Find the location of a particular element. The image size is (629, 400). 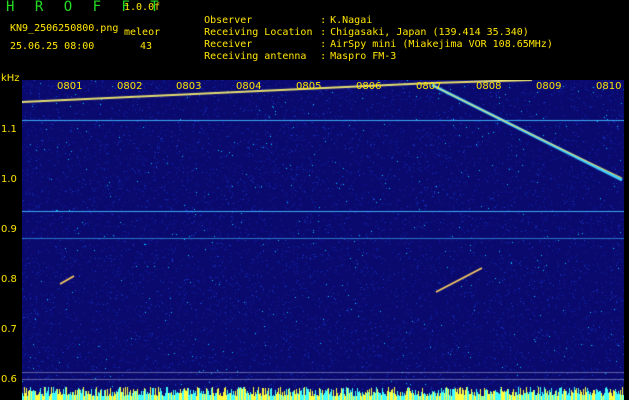

x-tick-label: 0803 is located at coordinates (189, 86).